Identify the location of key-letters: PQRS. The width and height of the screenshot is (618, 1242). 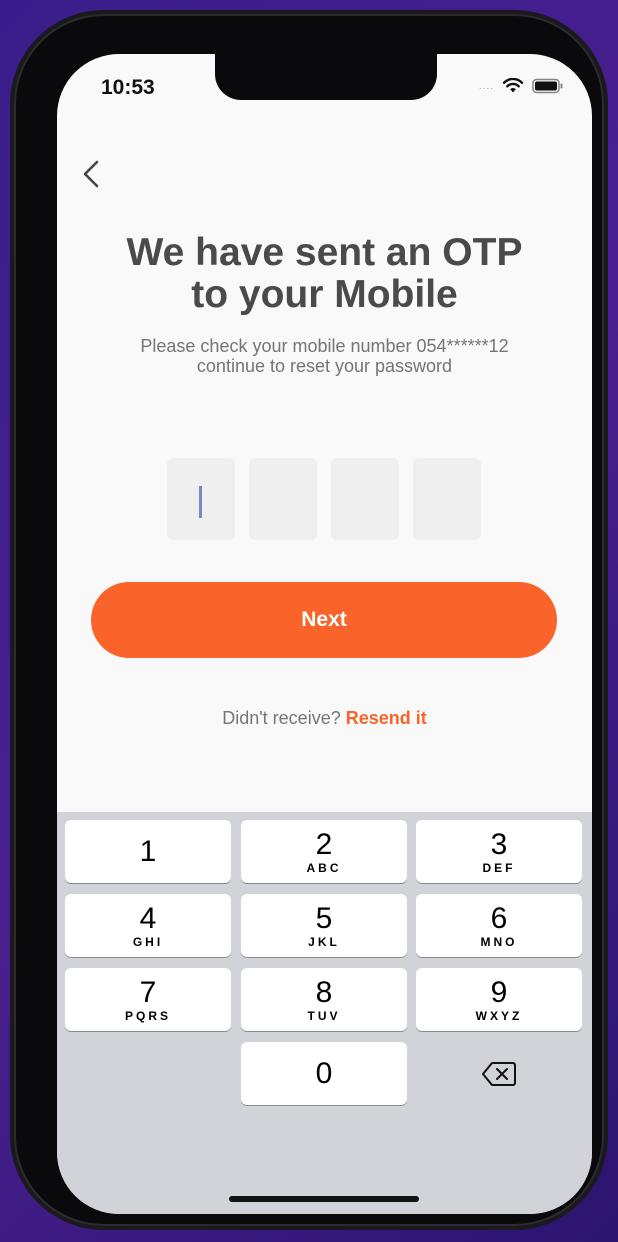
(147, 1015).